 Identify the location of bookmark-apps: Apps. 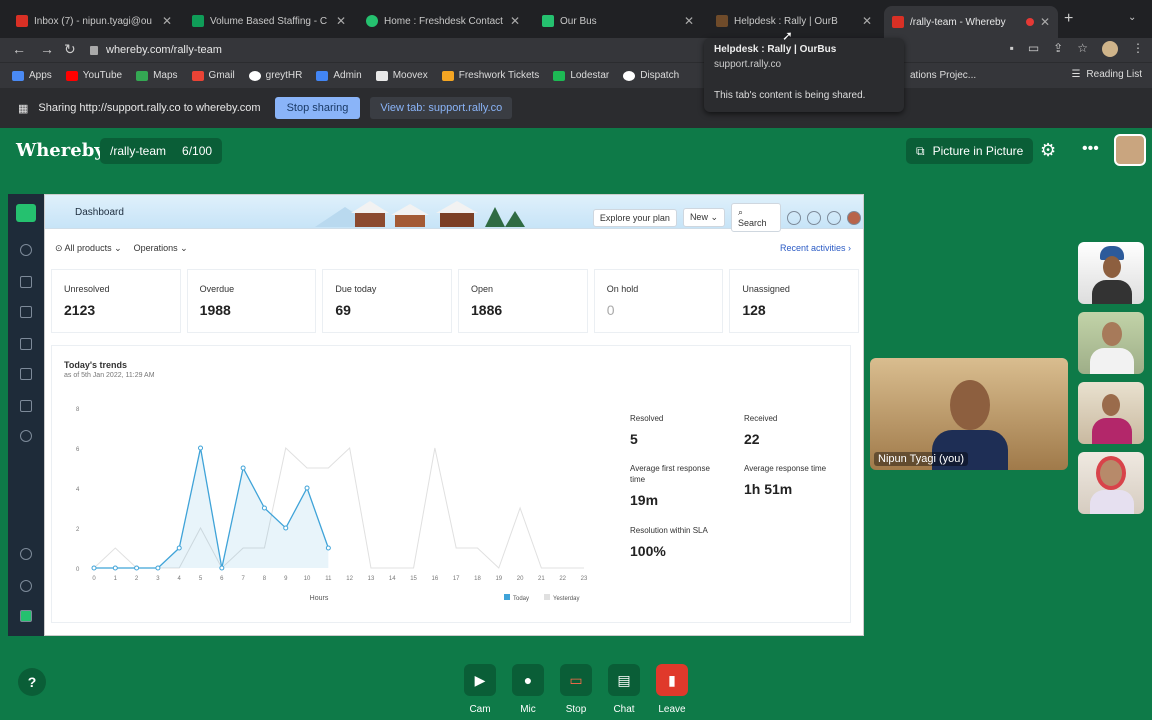
(32, 75).